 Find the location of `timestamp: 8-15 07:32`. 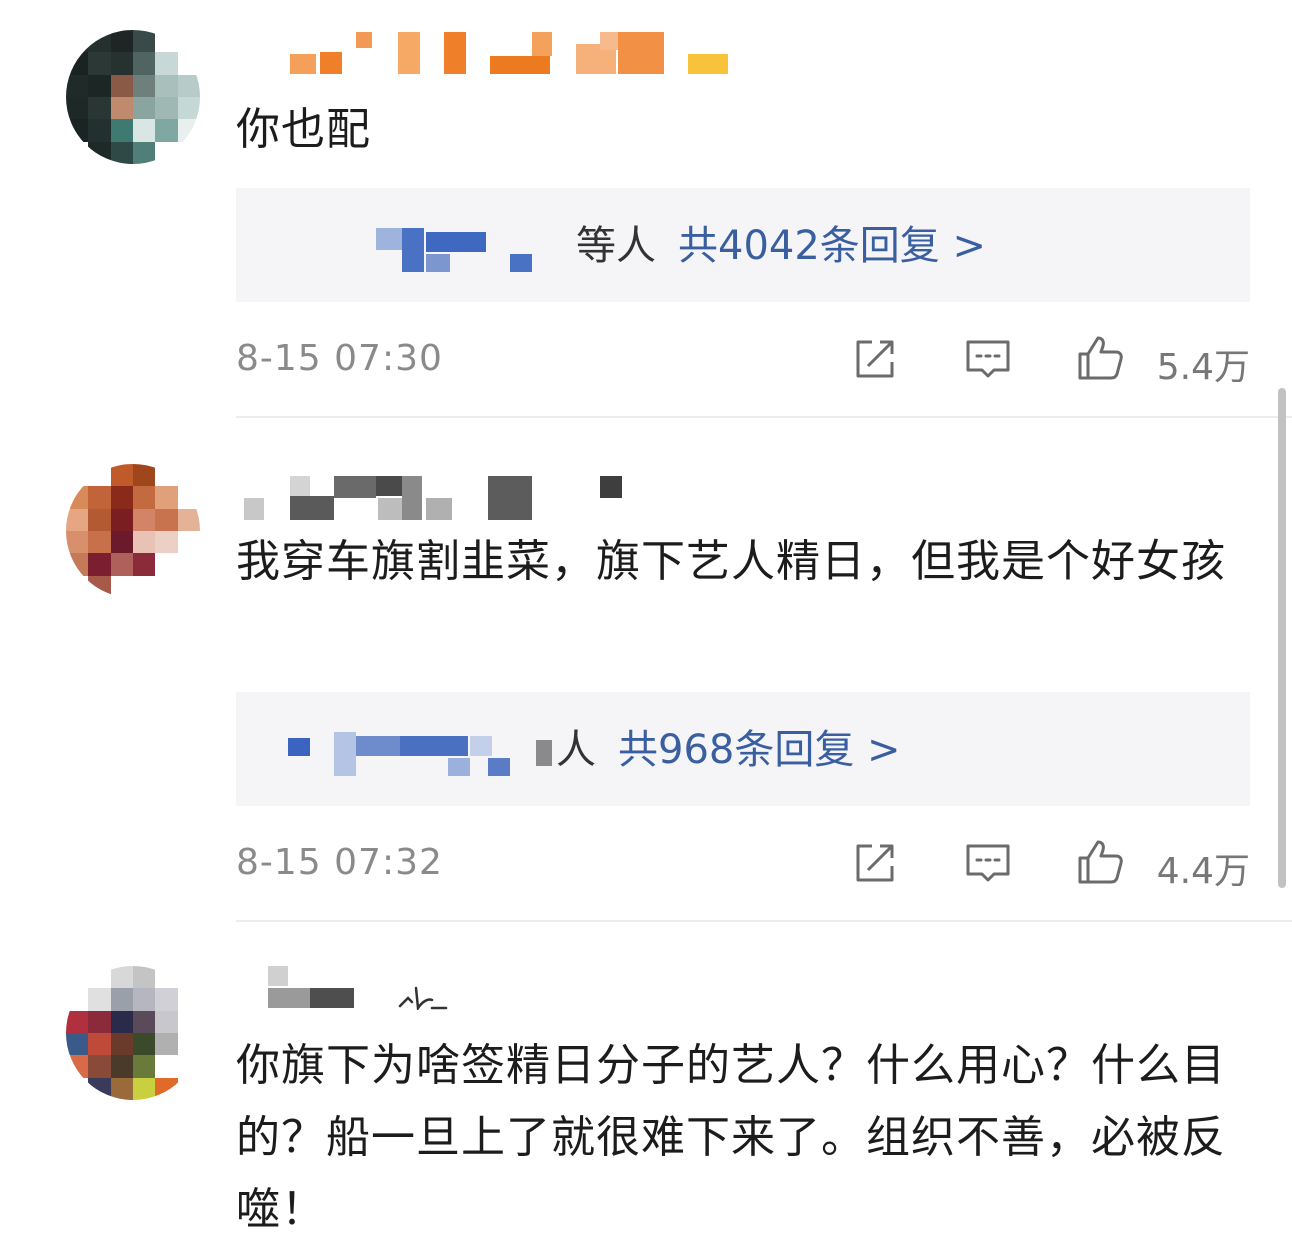

timestamp: 8-15 07:32 is located at coordinates (339, 862).